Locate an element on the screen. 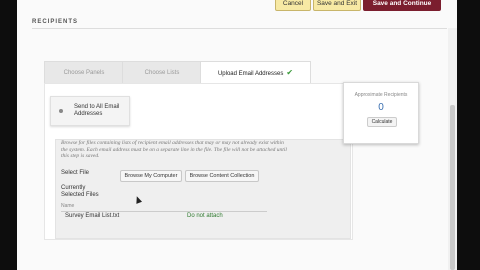 The image size is (480, 270). send-to-all-label: Send to All Email Addresses is located at coordinates (97, 110).